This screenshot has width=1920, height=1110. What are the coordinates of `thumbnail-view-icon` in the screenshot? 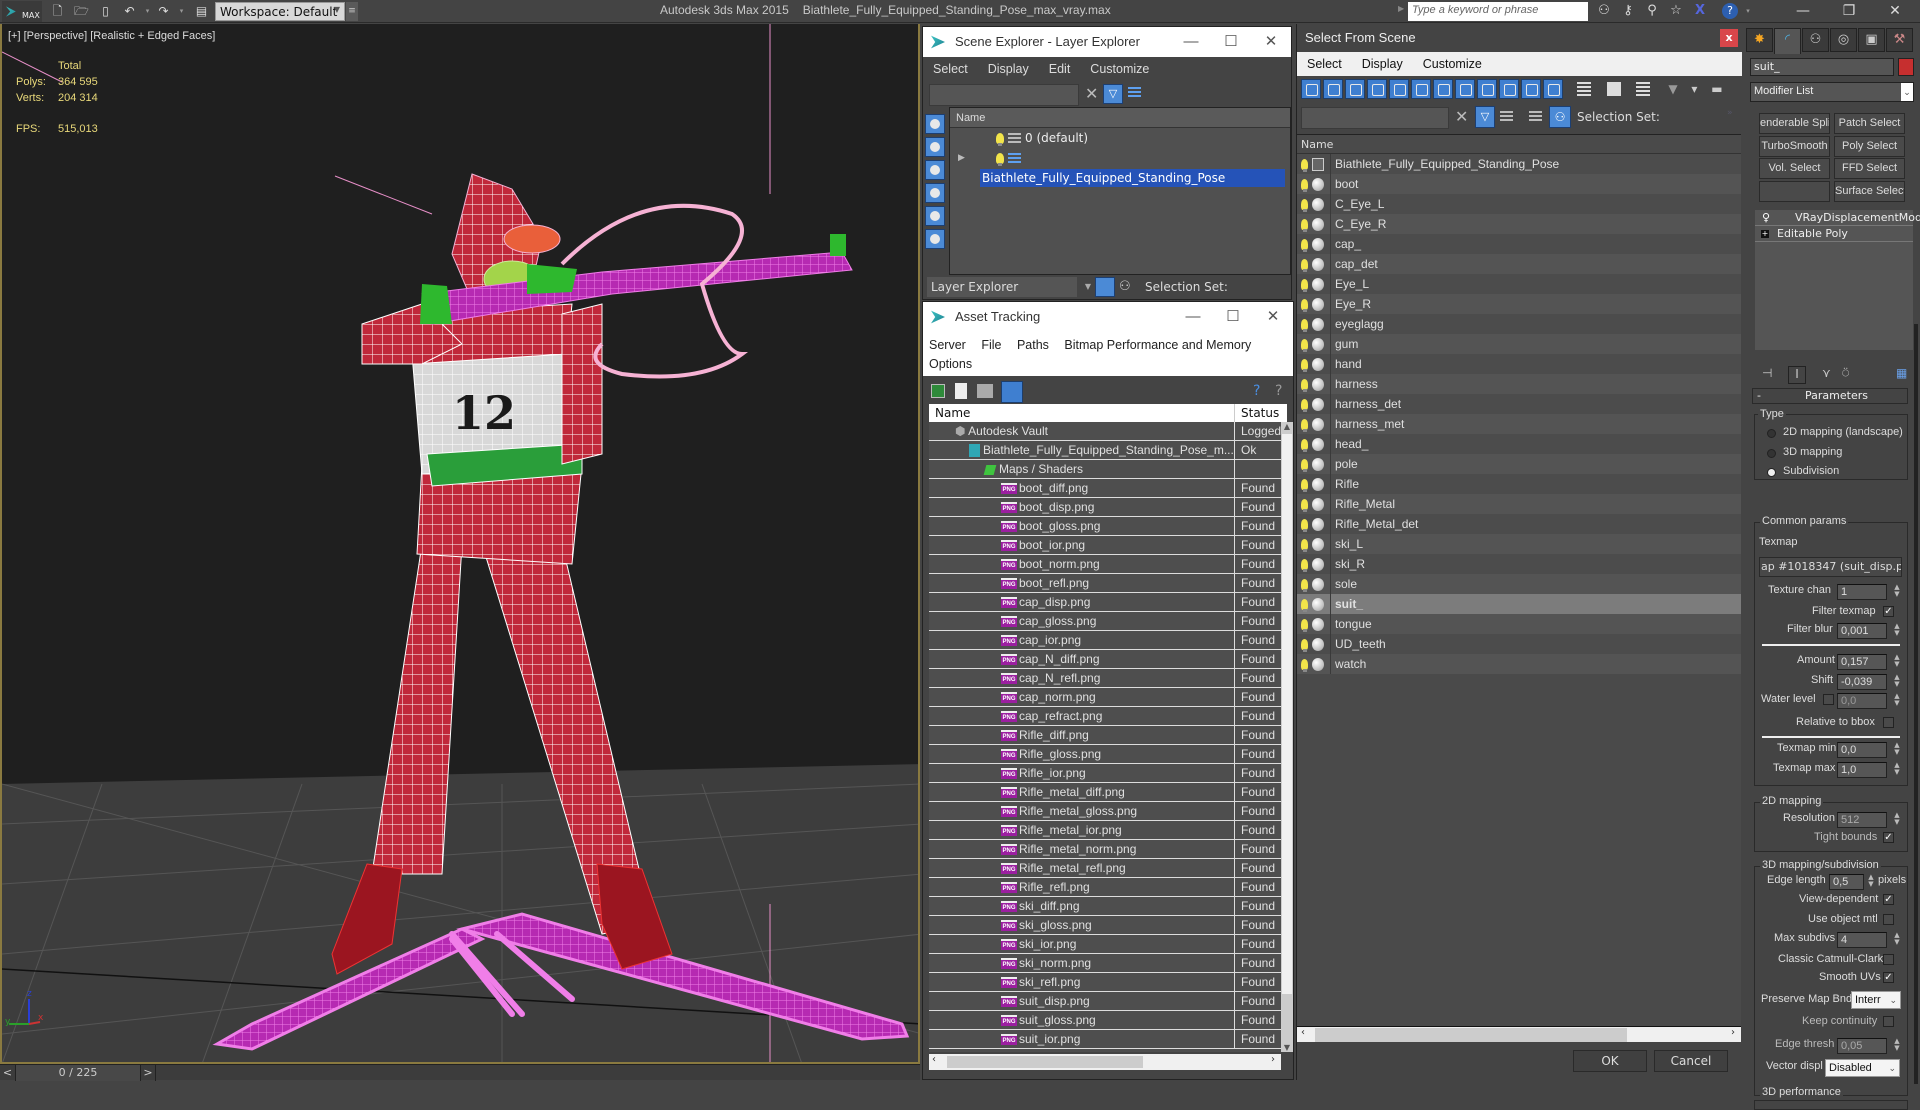 It's located at (985, 391).